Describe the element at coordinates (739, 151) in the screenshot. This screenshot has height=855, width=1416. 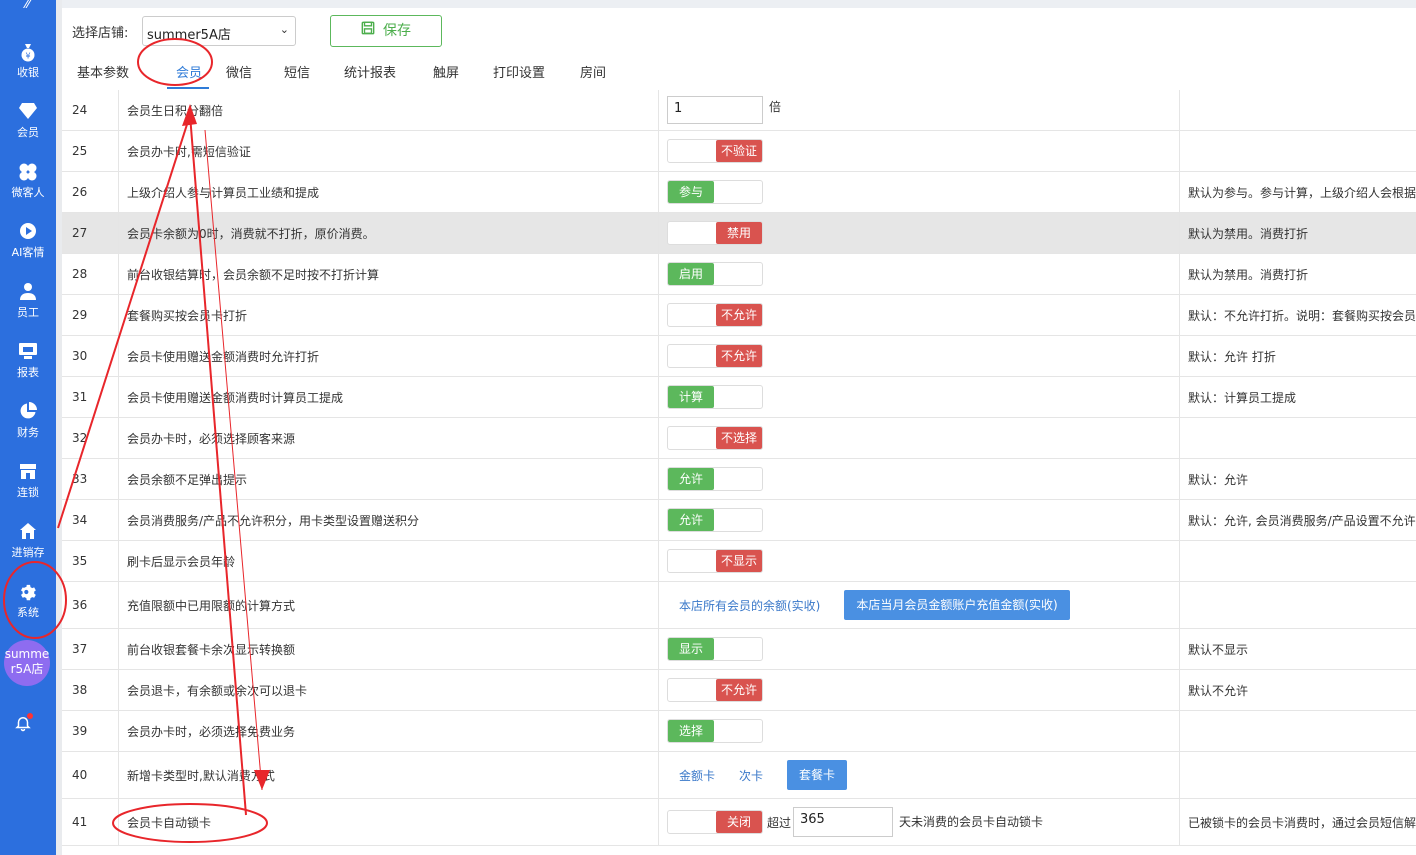
I see `toggle-label: 不验证` at that location.